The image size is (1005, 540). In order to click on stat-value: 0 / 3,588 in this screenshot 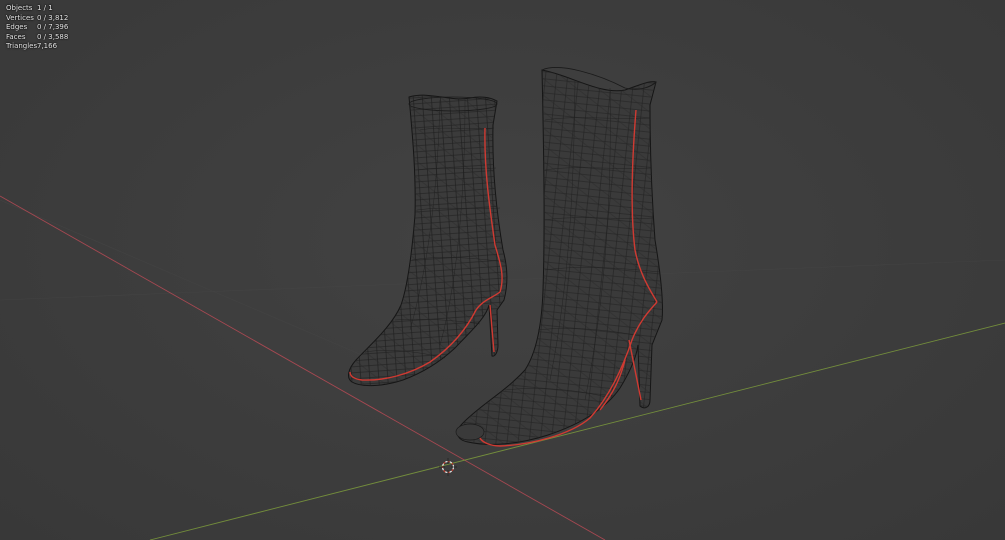, I will do `click(53, 36)`.